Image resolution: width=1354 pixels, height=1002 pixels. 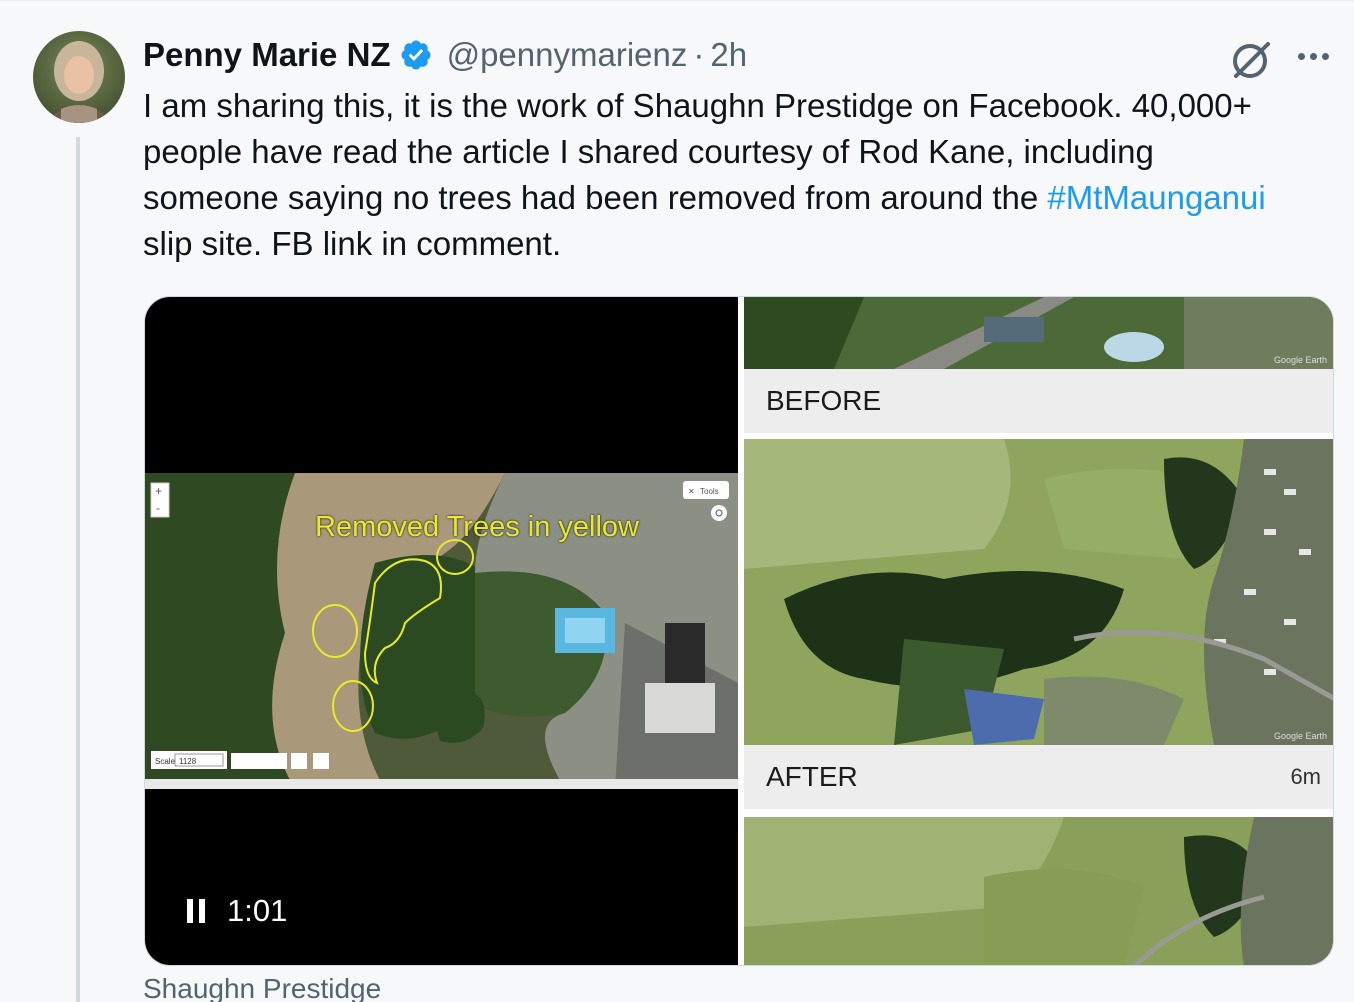 What do you see at coordinates (567, 55) in the screenshot?
I see `author-handle: @pennymarienz` at bounding box center [567, 55].